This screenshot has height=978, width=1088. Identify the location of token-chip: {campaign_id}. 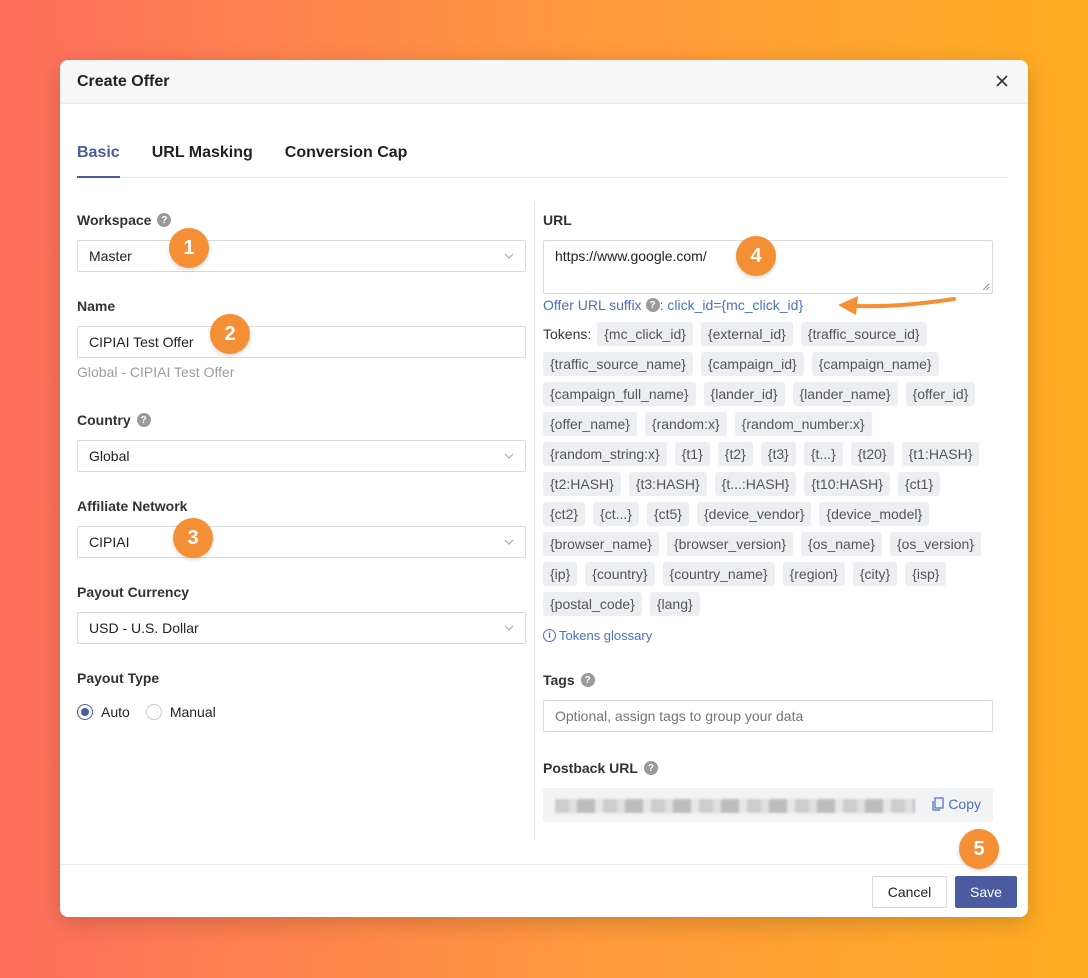
(752, 364).